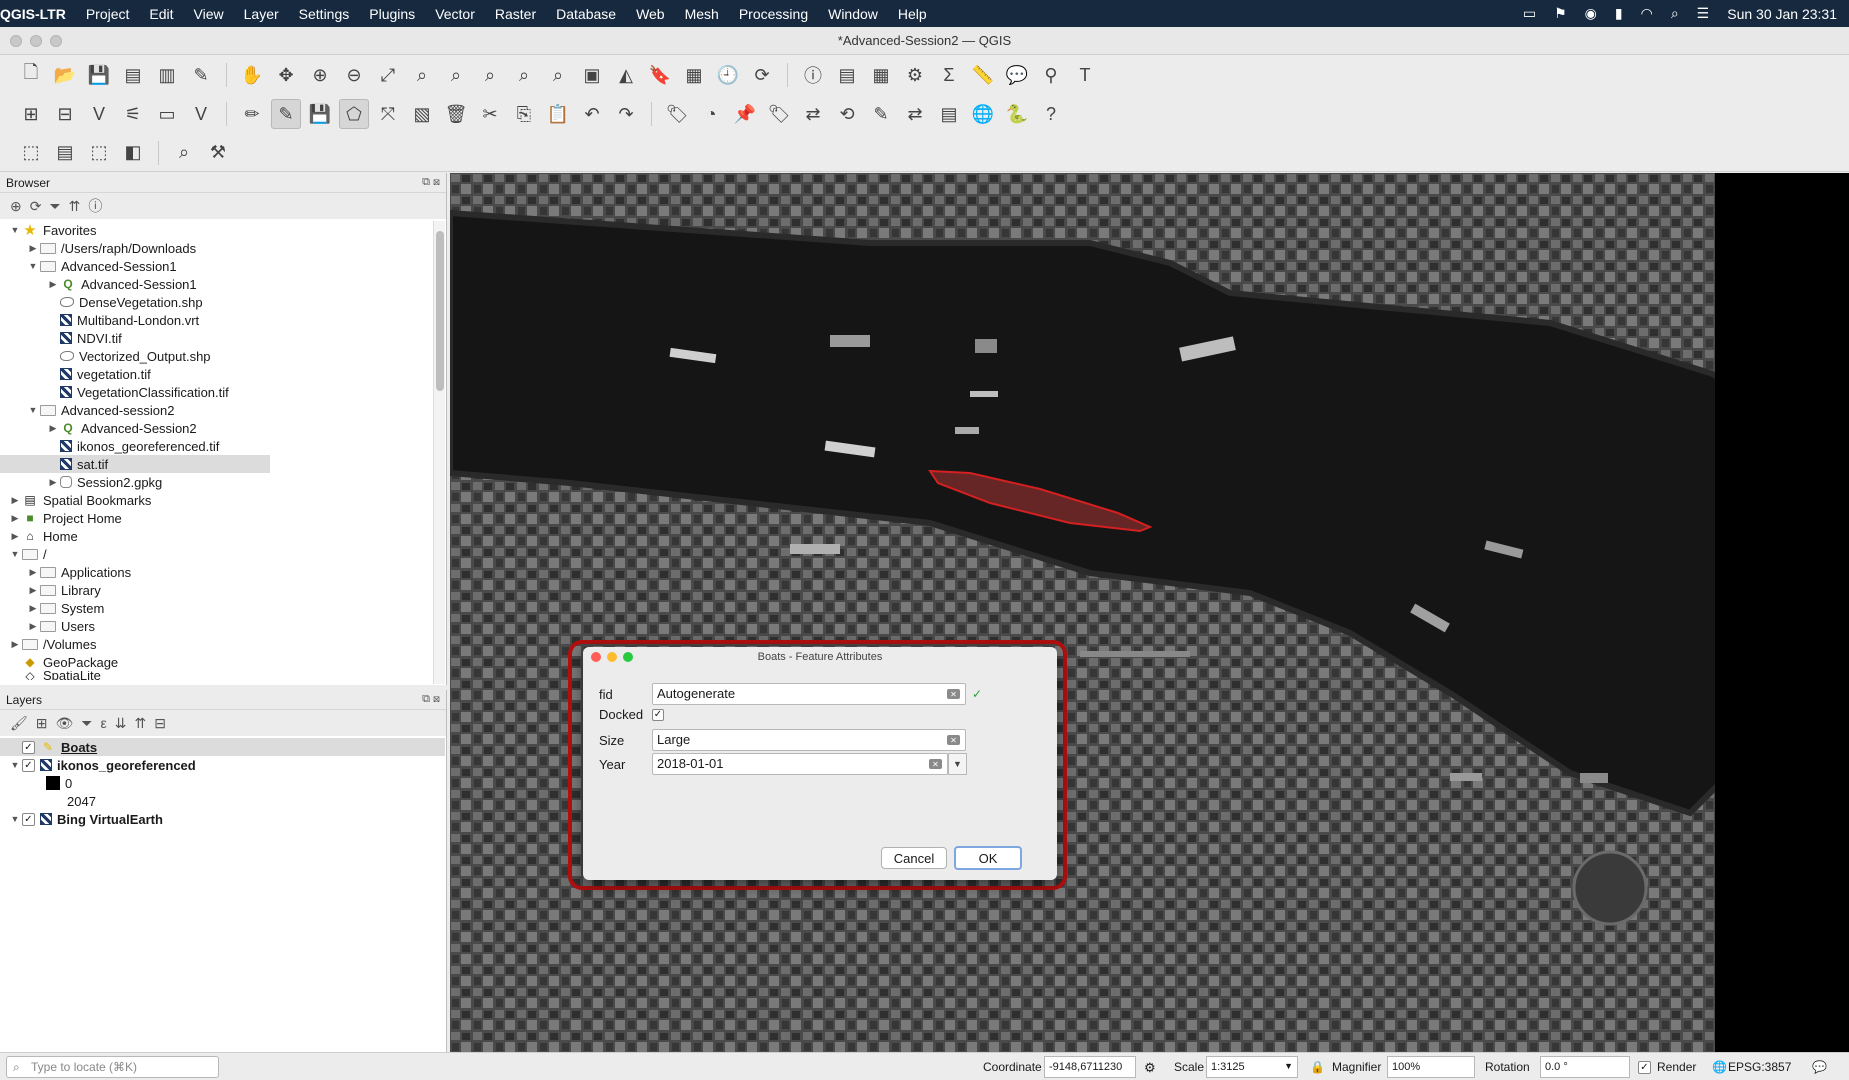 This screenshot has width=1849, height=1080. I want to click on zoom-in-icon: ⊕, so click(320, 75).